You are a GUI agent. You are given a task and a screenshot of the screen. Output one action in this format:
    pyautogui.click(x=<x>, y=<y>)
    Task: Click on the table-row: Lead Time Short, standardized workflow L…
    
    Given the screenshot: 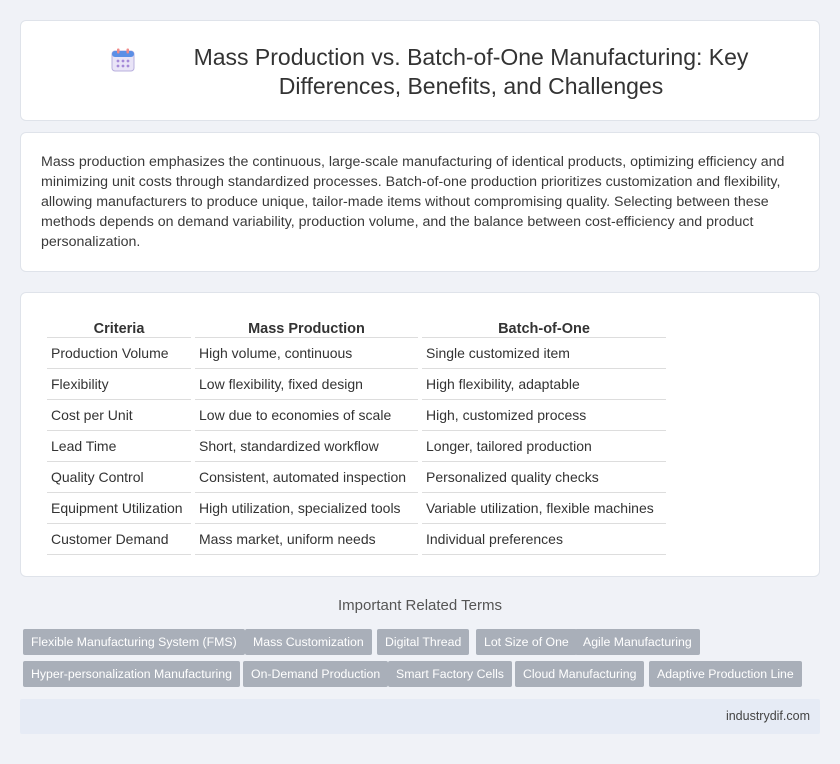 What is the action you would take?
    pyautogui.click(x=356, y=446)
    